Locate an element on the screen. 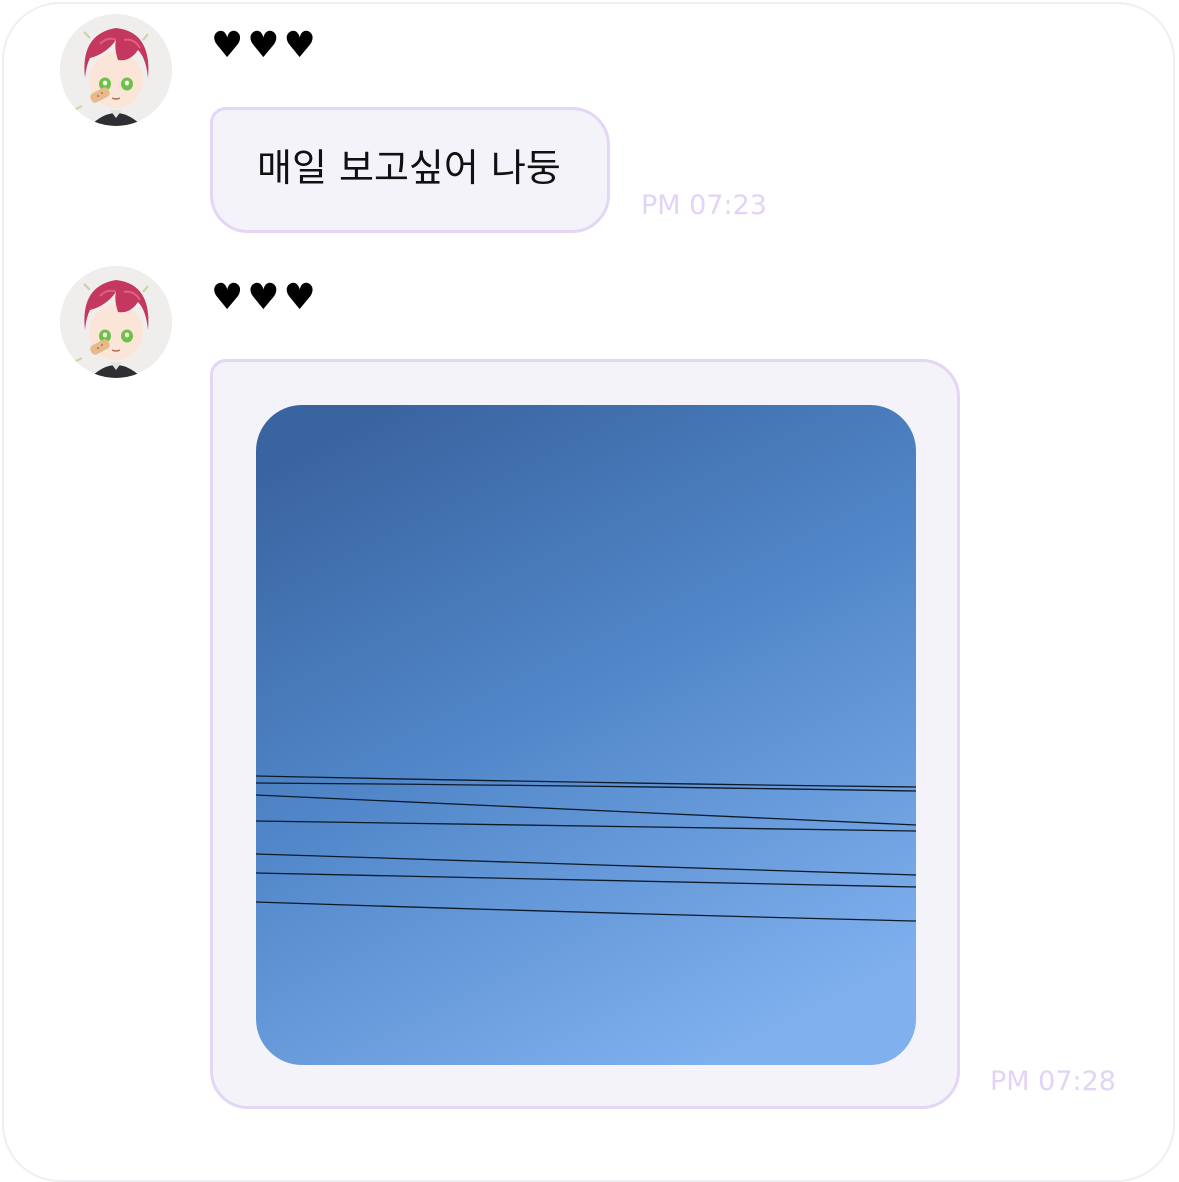 The height and width of the screenshot is (1182, 1179). message-text: 매일 보고싶어 나둥 is located at coordinates (409, 168).